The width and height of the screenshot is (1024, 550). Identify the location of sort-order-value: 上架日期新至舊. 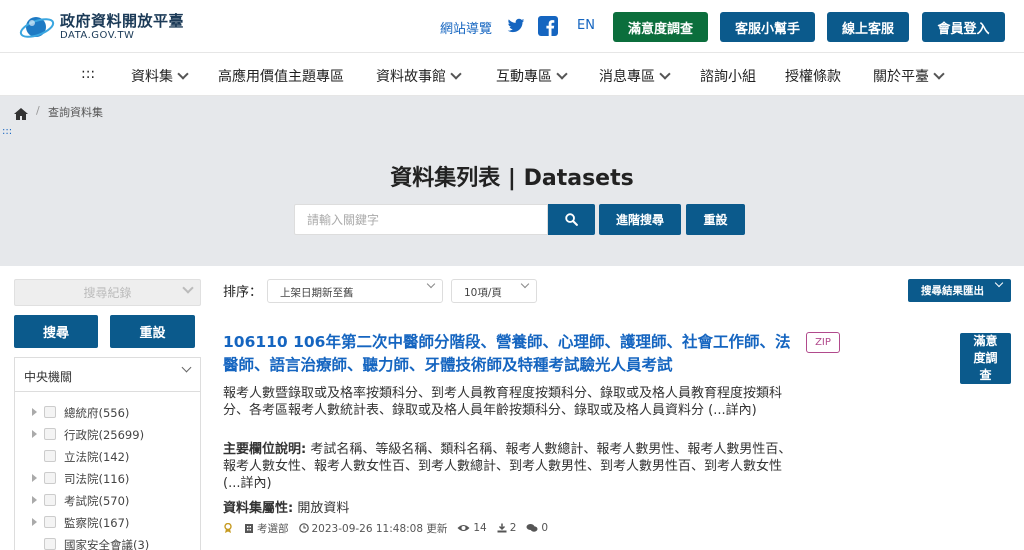
(317, 293).